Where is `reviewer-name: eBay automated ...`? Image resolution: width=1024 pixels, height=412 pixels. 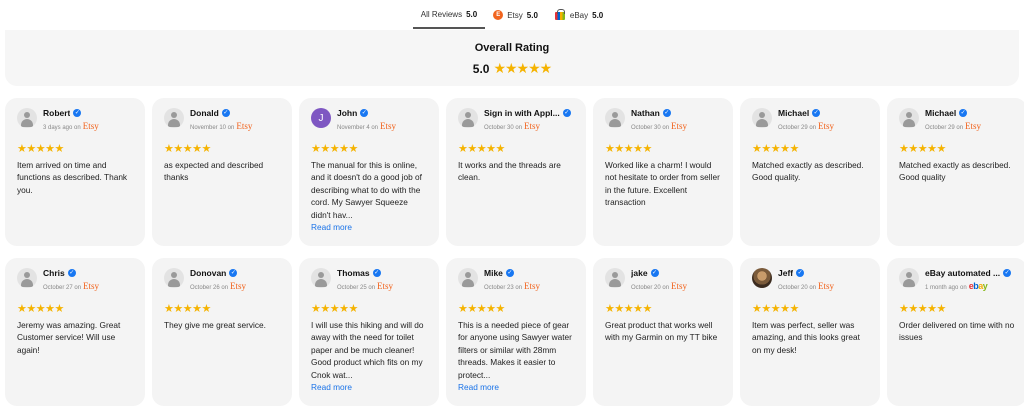 reviewer-name: eBay automated ... is located at coordinates (963, 273).